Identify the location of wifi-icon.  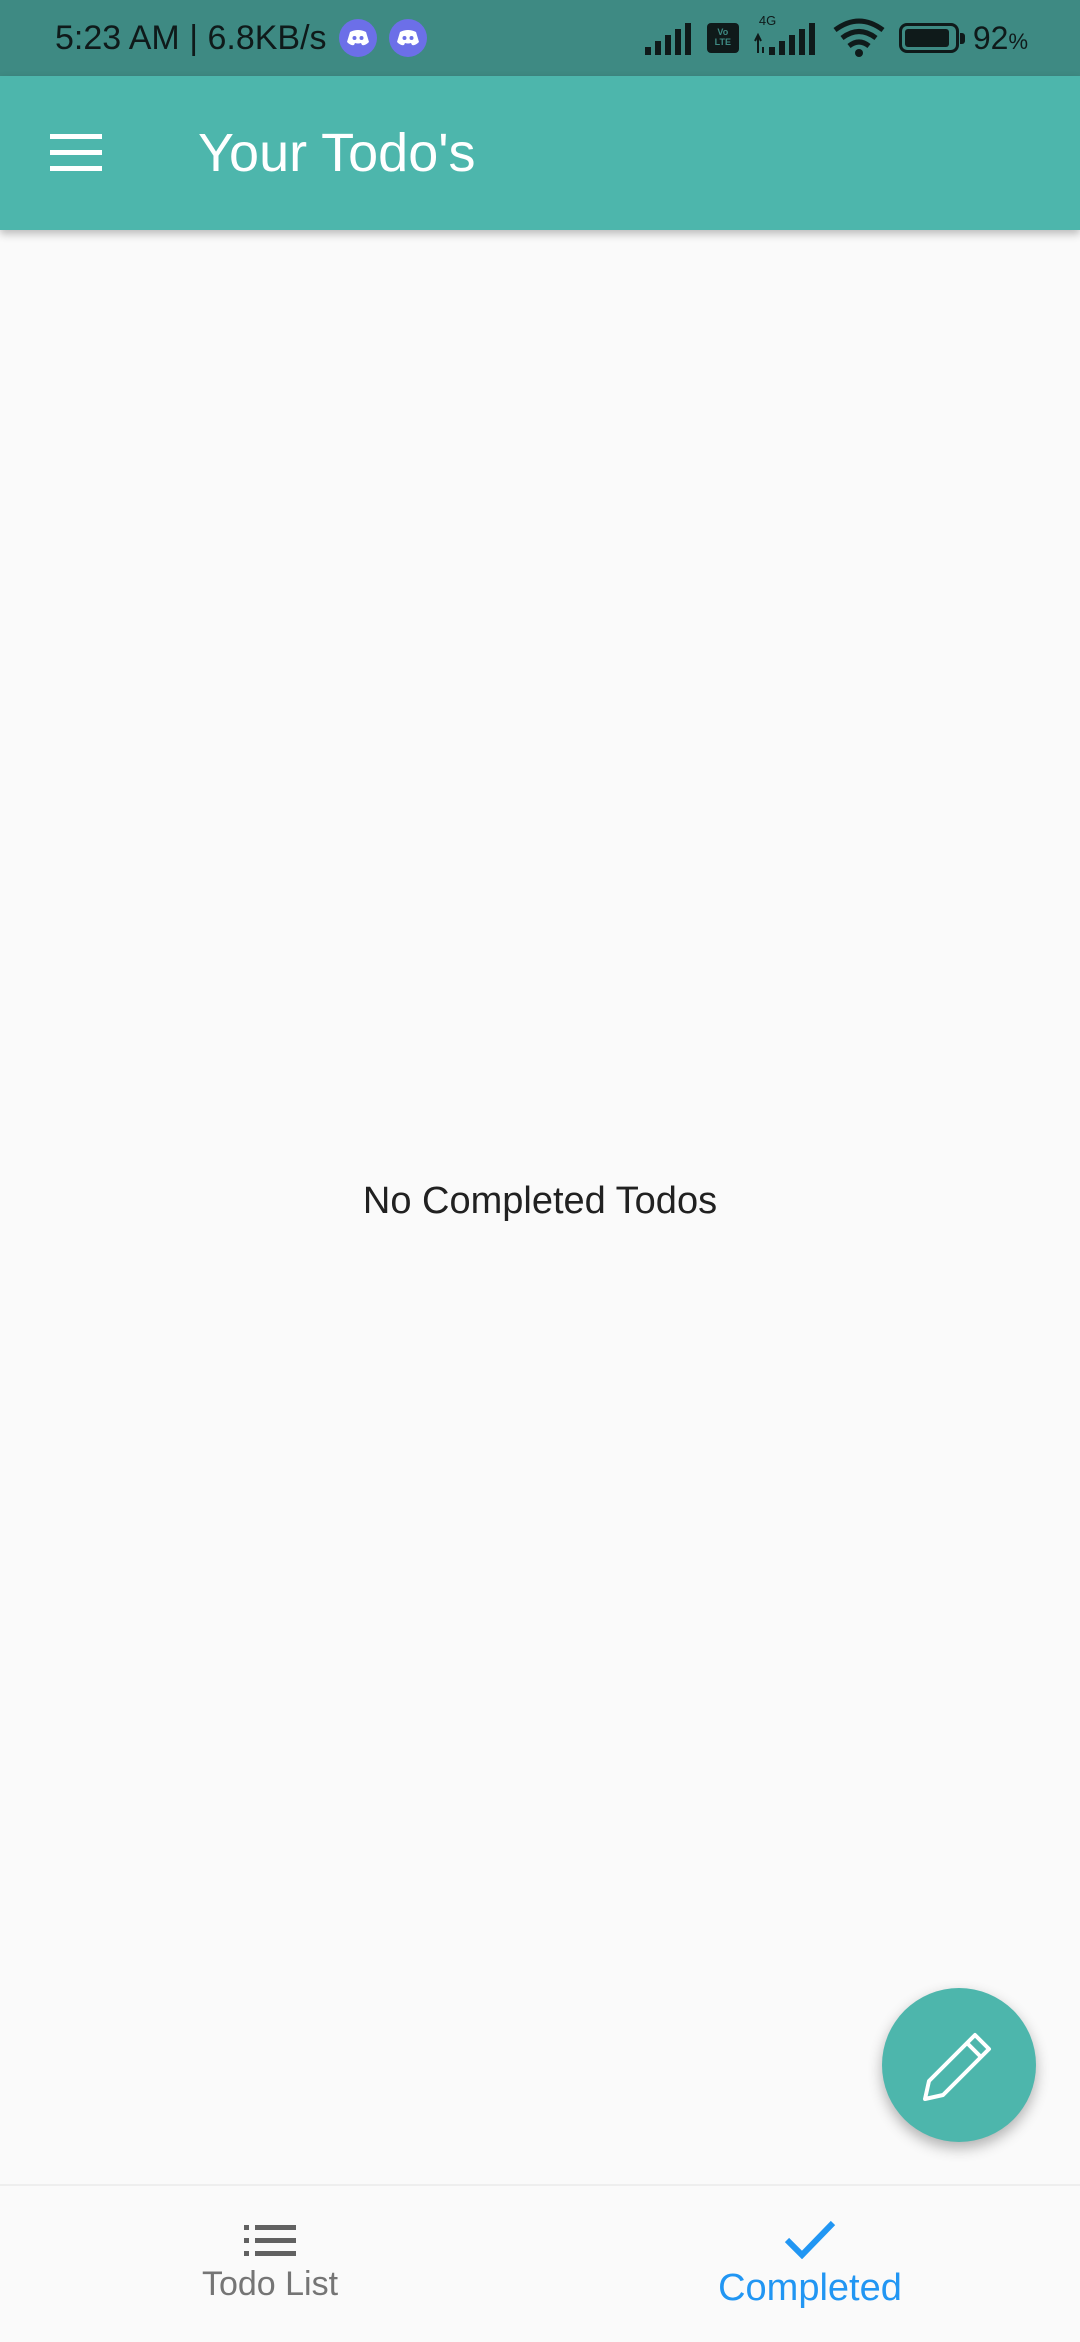
(859, 37).